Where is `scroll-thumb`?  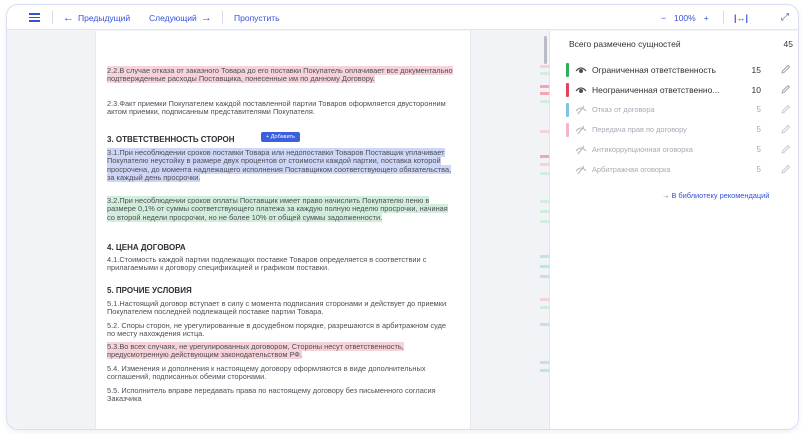 scroll-thumb is located at coordinates (545, 50).